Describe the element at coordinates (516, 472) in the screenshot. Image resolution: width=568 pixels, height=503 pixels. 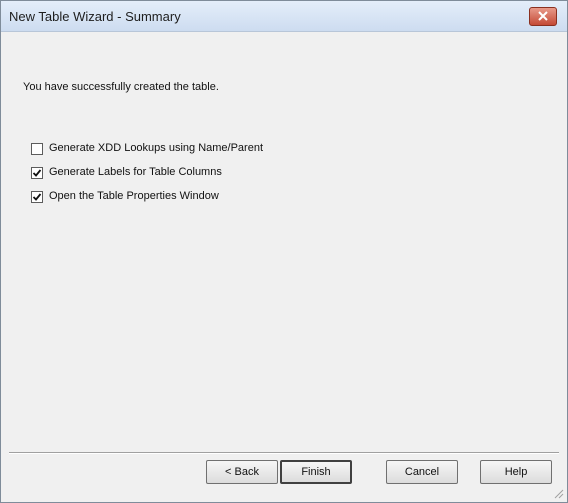
I see `help-button: Help` at that location.